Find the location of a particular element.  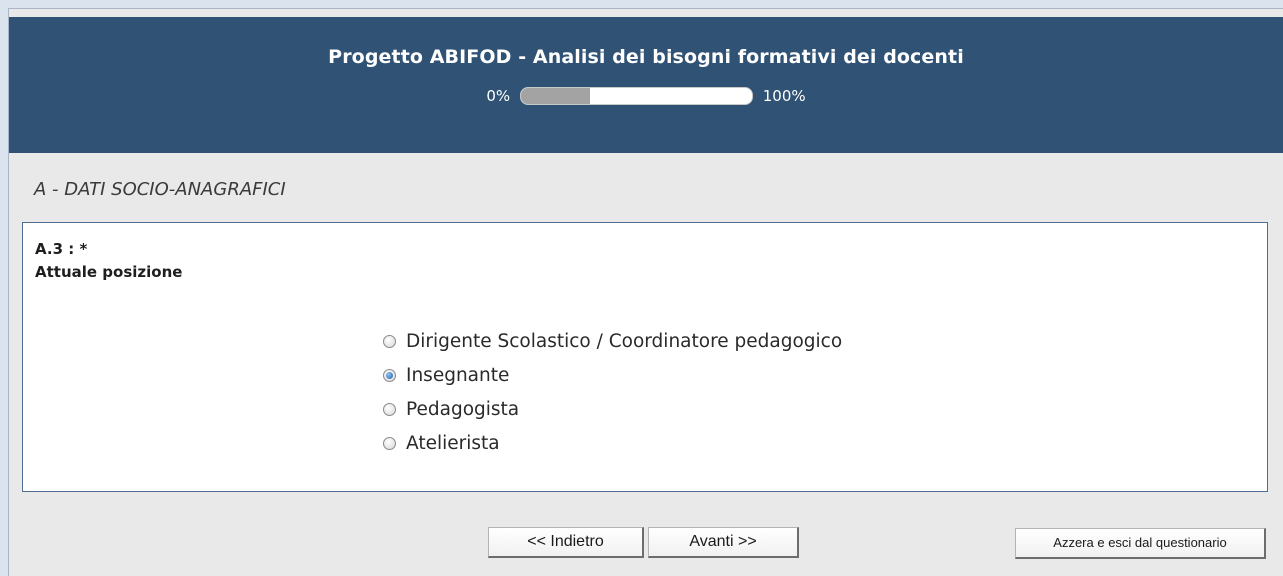

option-label: Insegnante is located at coordinates (458, 375).